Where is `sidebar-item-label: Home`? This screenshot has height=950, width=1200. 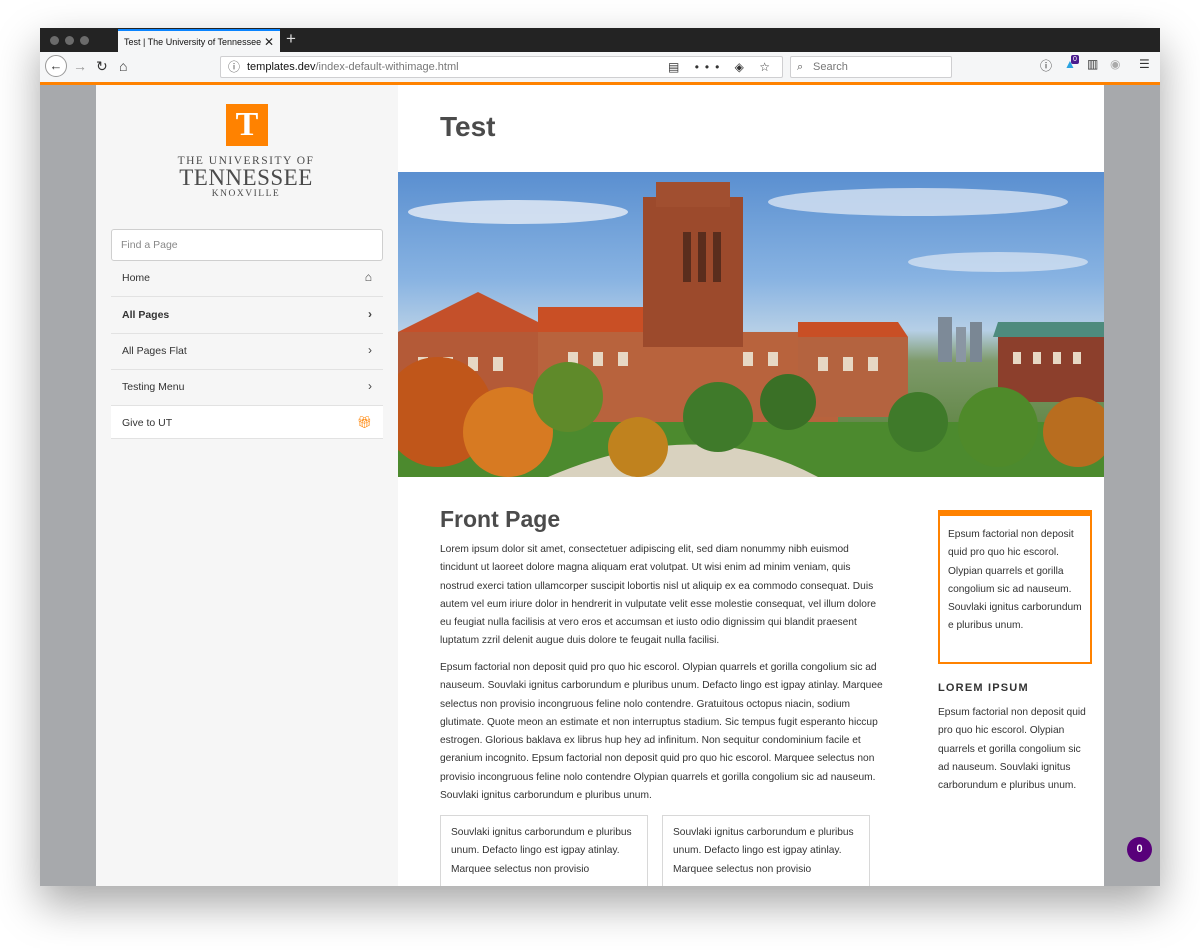 sidebar-item-label: Home is located at coordinates (136, 278).